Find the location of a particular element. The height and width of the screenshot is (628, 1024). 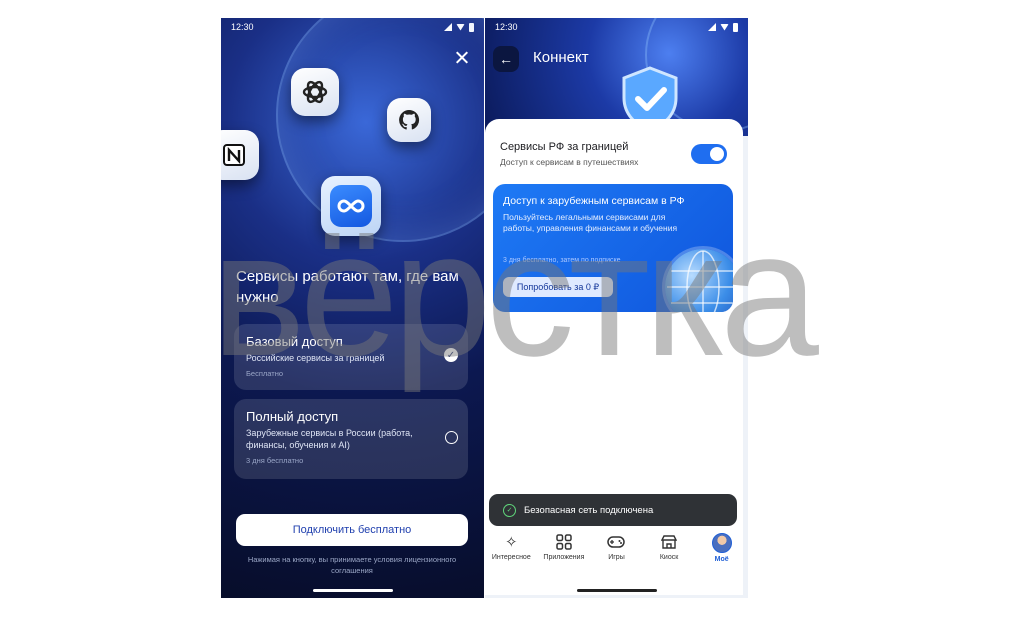

infinity-icon is located at coordinates (351, 206).